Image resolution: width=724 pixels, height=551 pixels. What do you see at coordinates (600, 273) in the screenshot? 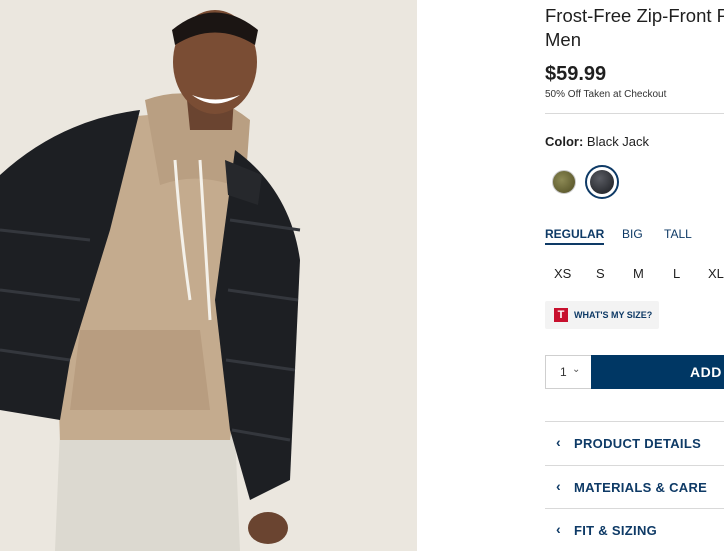
I see `size-s: S` at bounding box center [600, 273].